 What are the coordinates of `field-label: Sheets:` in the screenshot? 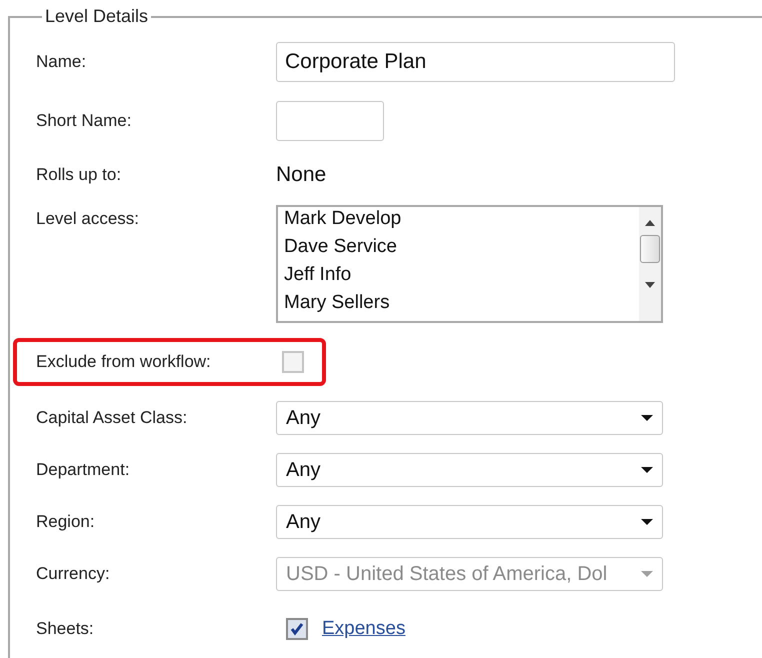 It's located at (65, 629).